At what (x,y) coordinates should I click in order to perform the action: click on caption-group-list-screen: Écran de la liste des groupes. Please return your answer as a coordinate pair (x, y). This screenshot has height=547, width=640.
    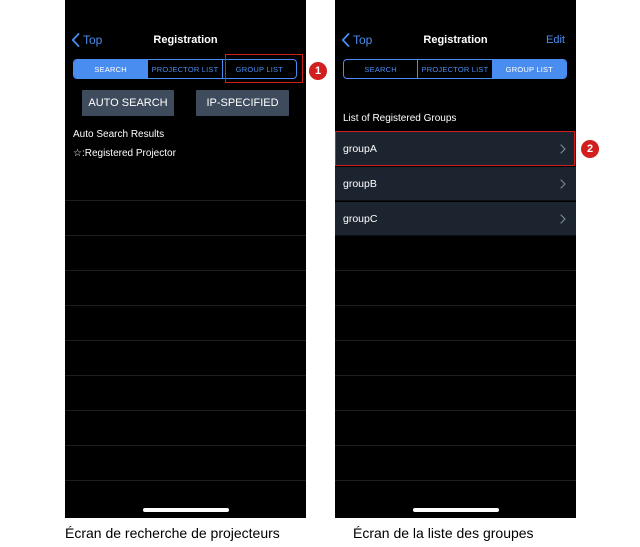
    Looking at the image, I should click on (443, 533).